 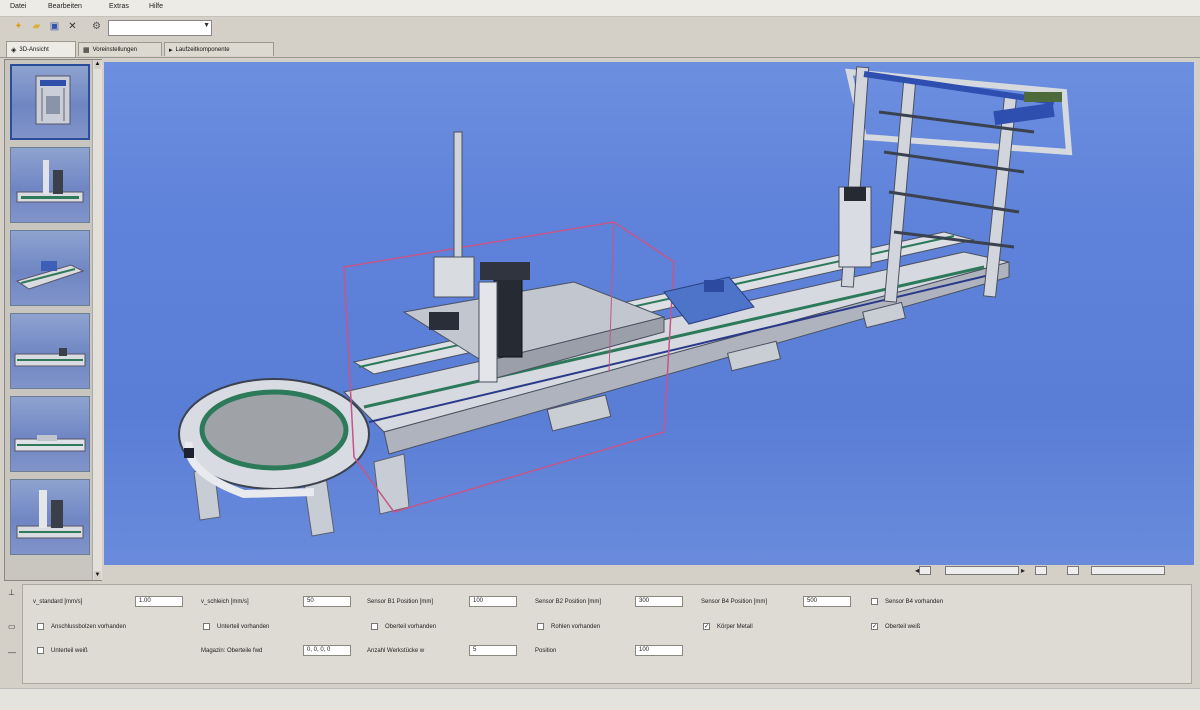 I want to click on oberteil-checkbox, so click(x=374, y=626).